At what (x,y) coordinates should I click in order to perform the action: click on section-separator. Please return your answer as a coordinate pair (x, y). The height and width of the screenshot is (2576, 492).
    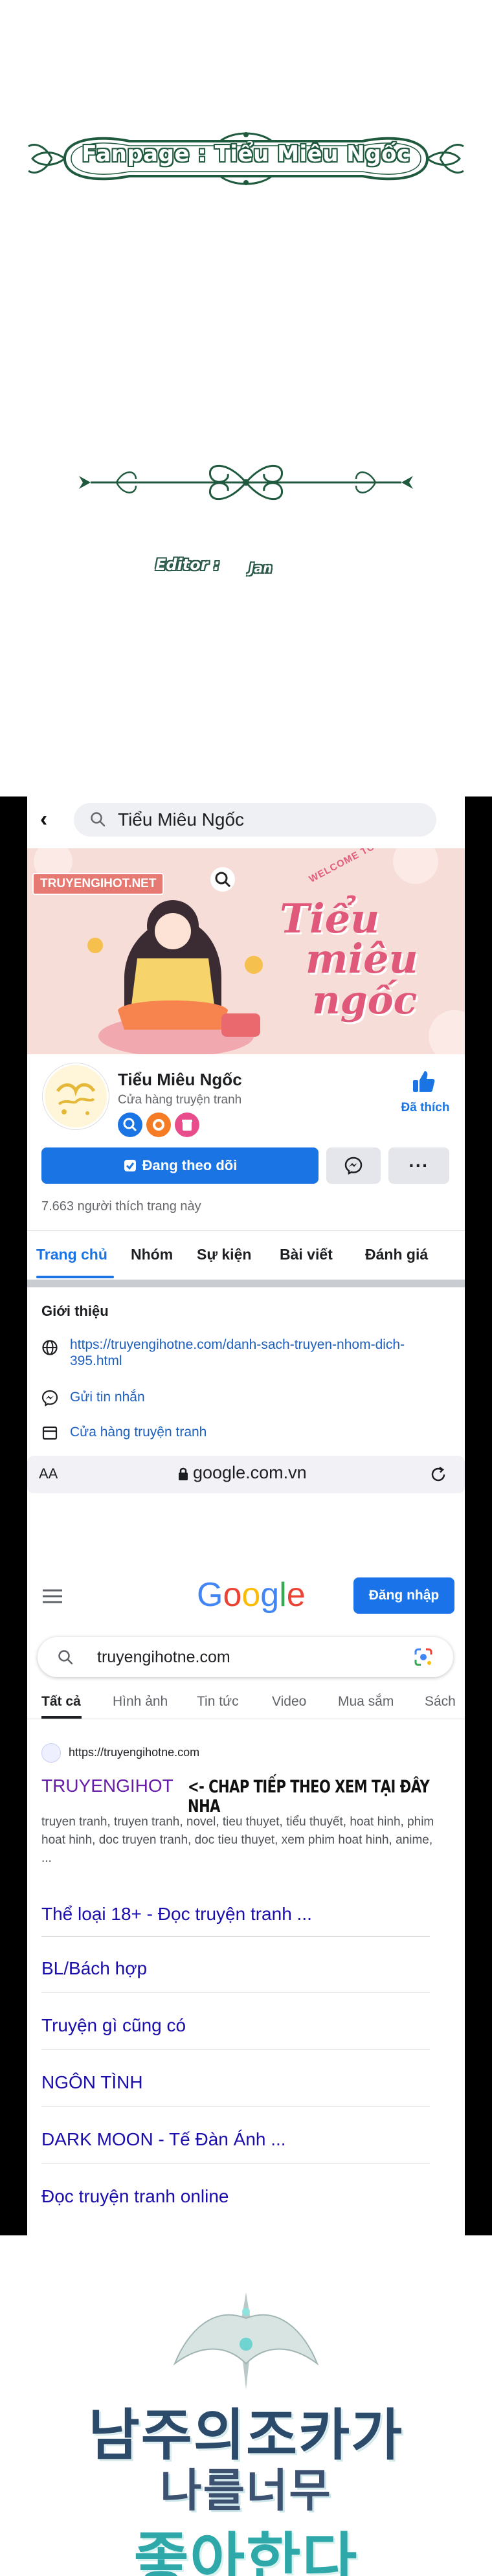
    Looking at the image, I should click on (246, 1283).